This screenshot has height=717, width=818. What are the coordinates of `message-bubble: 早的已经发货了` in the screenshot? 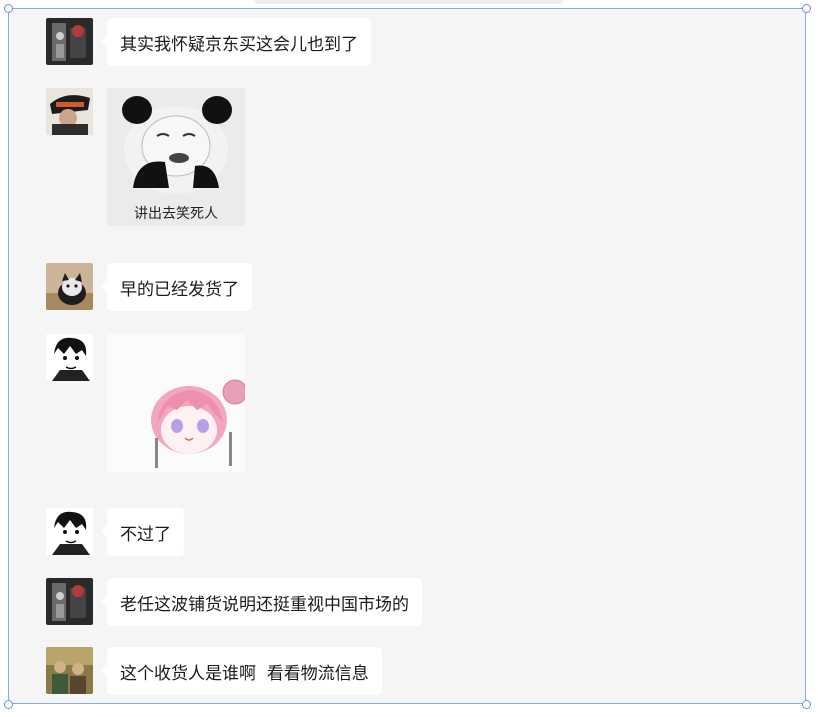 It's located at (176, 287).